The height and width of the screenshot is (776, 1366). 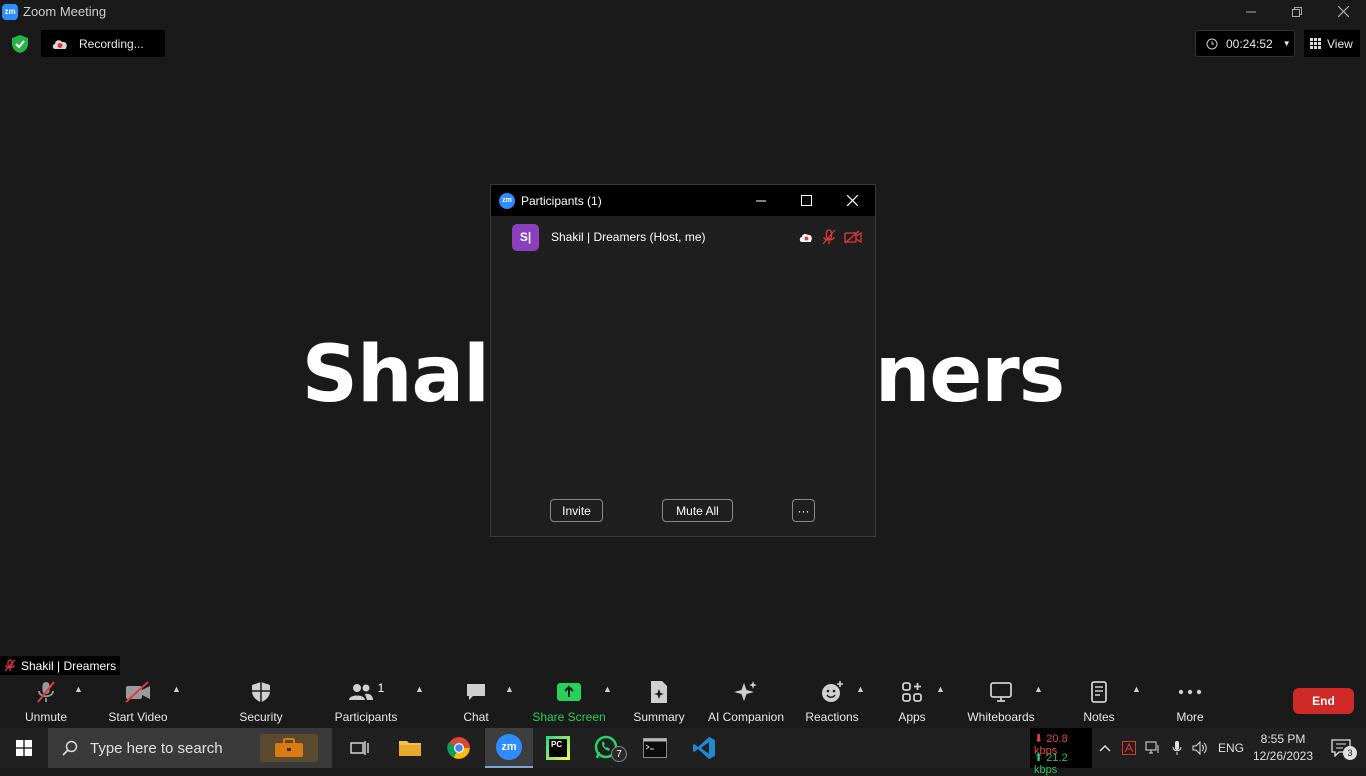 What do you see at coordinates (1251, 11) in the screenshot?
I see `minimize-button` at bounding box center [1251, 11].